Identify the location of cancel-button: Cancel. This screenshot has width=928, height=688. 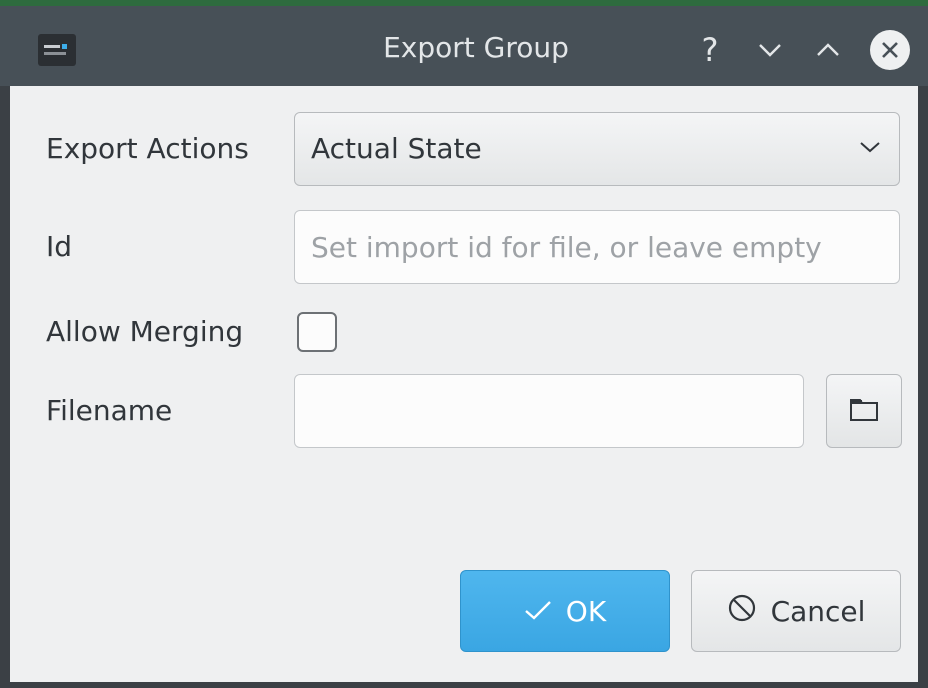
(796, 611).